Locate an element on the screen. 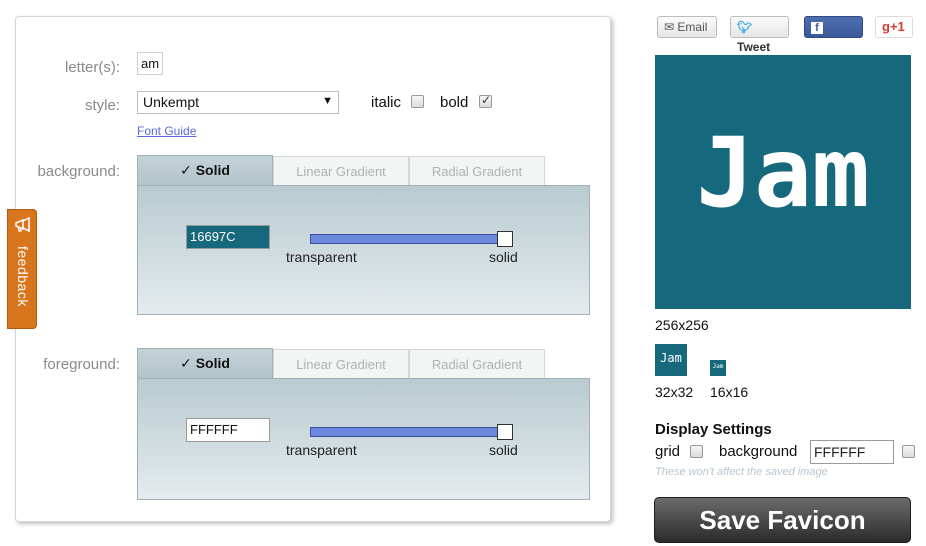  style-label: style: is located at coordinates (102, 105).